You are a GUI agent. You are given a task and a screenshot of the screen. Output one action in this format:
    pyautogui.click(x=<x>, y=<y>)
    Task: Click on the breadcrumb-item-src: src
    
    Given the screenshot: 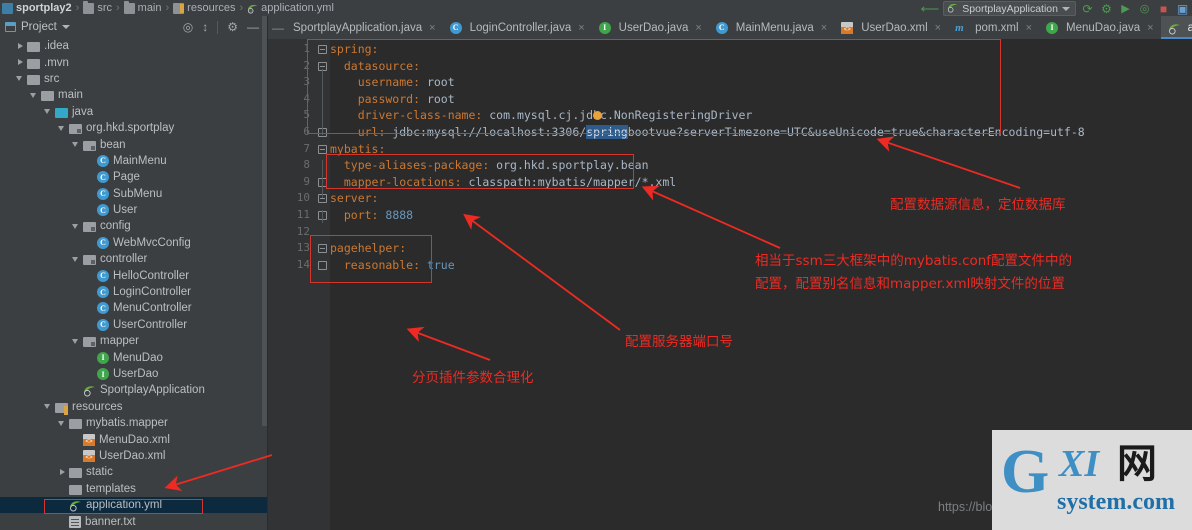 What is the action you would take?
    pyautogui.click(x=97, y=7)
    